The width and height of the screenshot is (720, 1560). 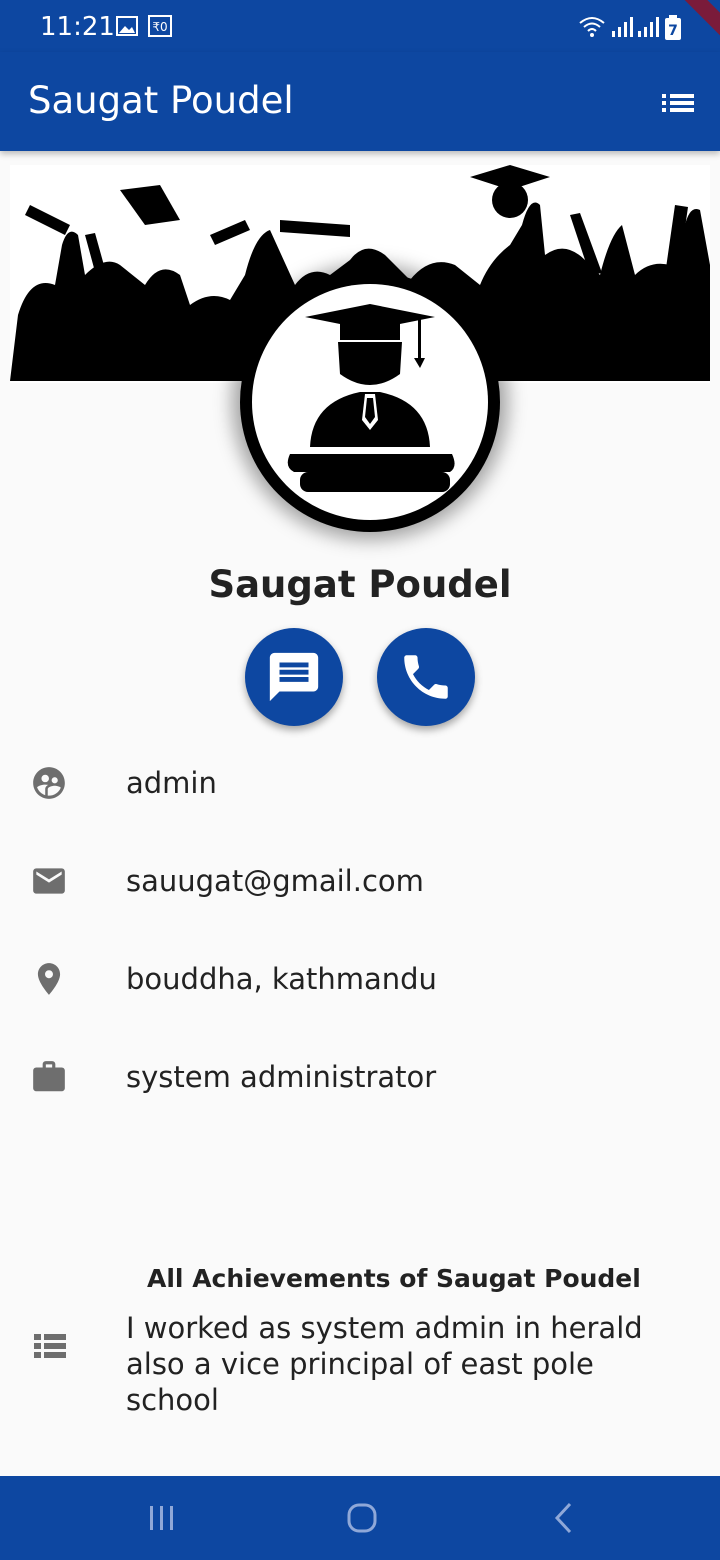 What do you see at coordinates (49, 979) in the screenshot?
I see `location-pin-icon` at bounding box center [49, 979].